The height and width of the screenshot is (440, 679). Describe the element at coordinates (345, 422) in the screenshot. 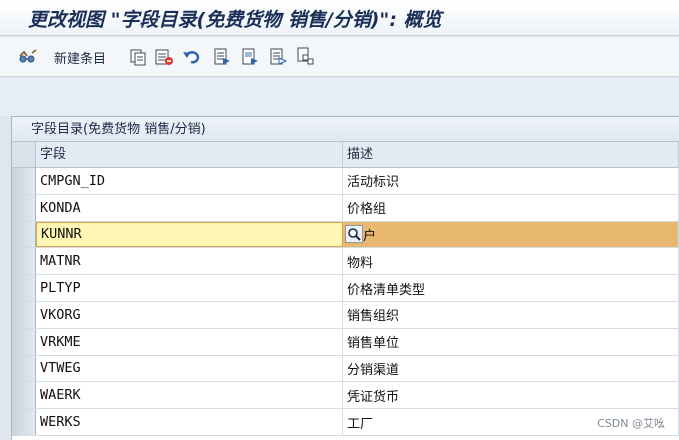

I see `table-row: WERKS 工厂` at that location.